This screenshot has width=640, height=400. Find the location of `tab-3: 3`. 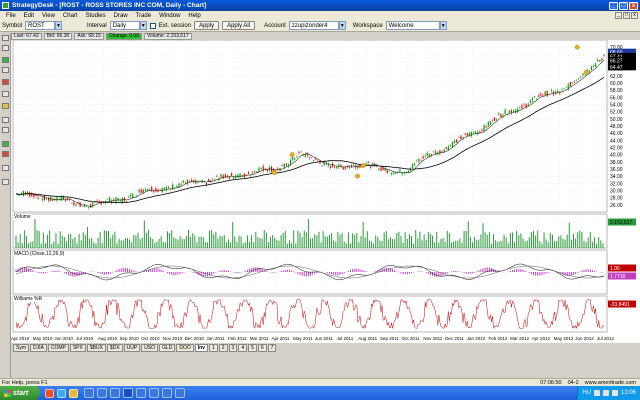

tab-3: 3 is located at coordinates (233, 347).